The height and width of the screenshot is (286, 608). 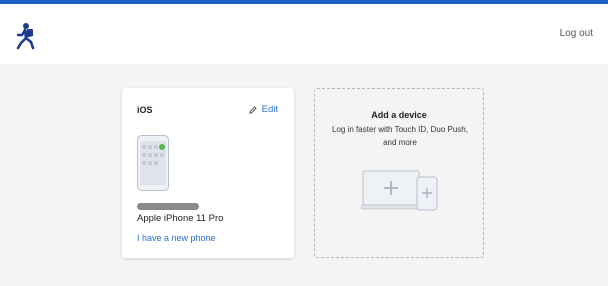 What do you see at coordinates (180, 218) in the screenshot?
I see `device-name: Apple iPhone 11 Pro` at bounding box center [180, 218].